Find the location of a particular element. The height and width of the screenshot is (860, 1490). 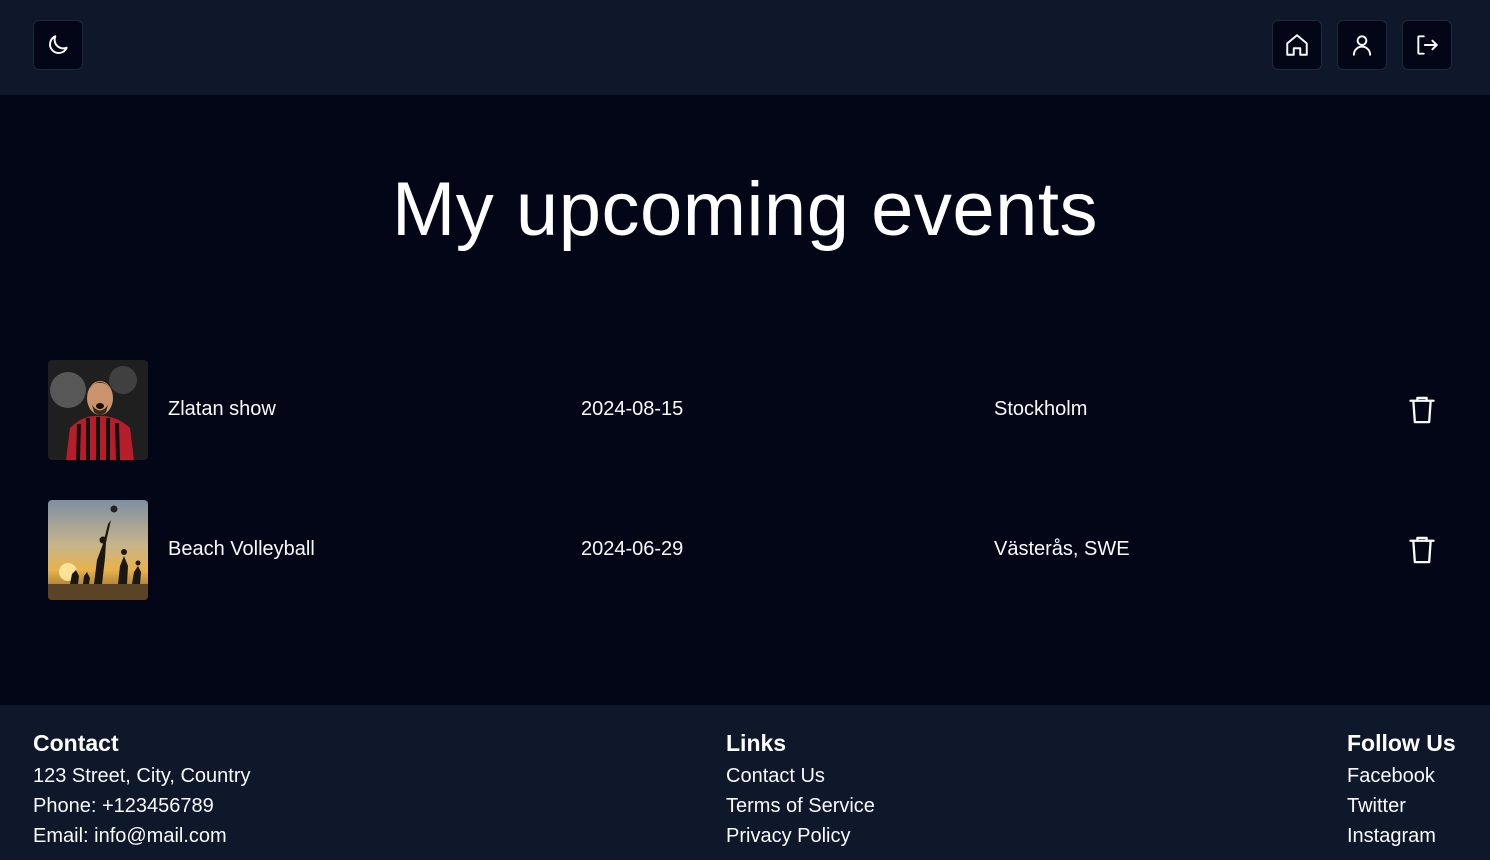

event-name: Zlatan show is located at coordinates (222, 409).